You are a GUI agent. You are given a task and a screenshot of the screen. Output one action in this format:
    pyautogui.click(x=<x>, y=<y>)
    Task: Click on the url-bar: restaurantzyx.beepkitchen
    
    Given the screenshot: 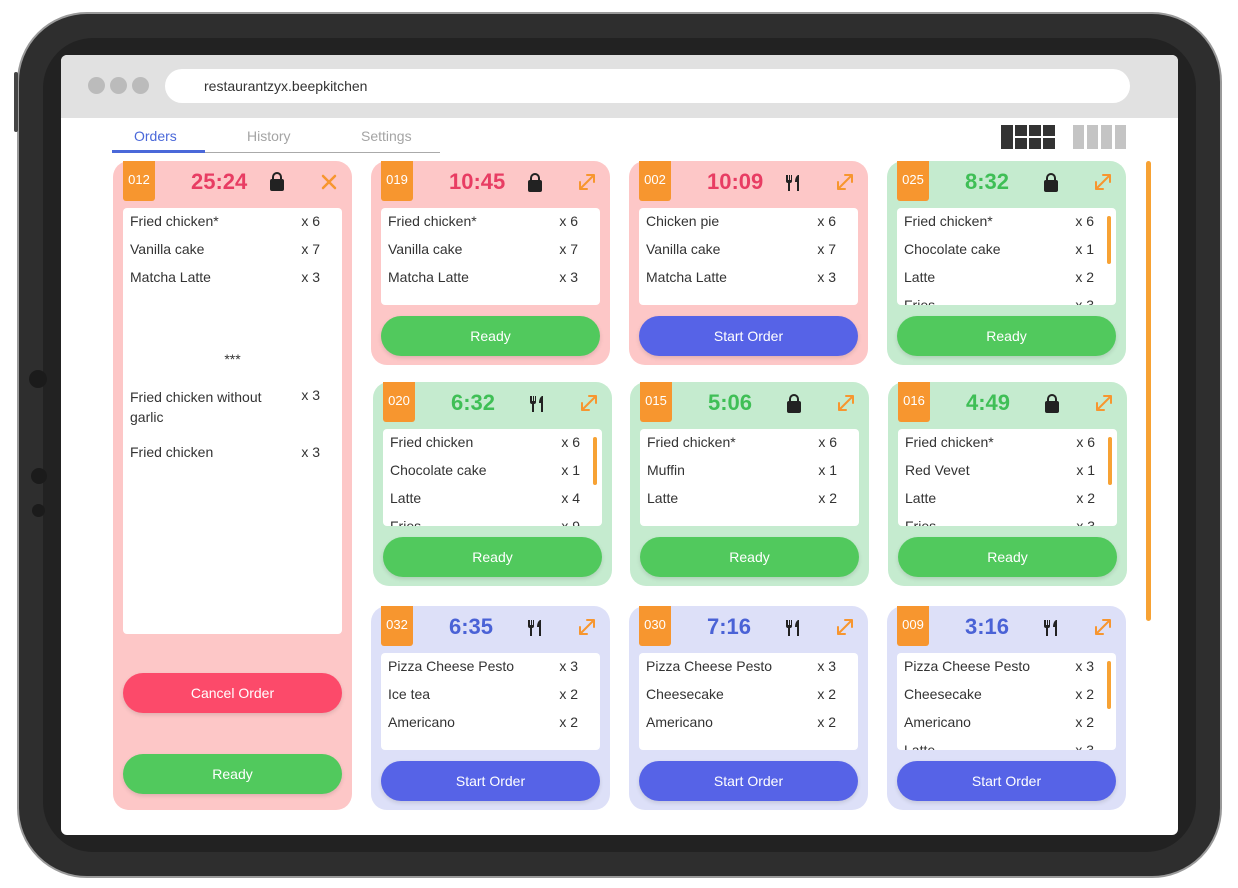 What is the action you would take?
    pyautogui.click(x=647, y=86)
    